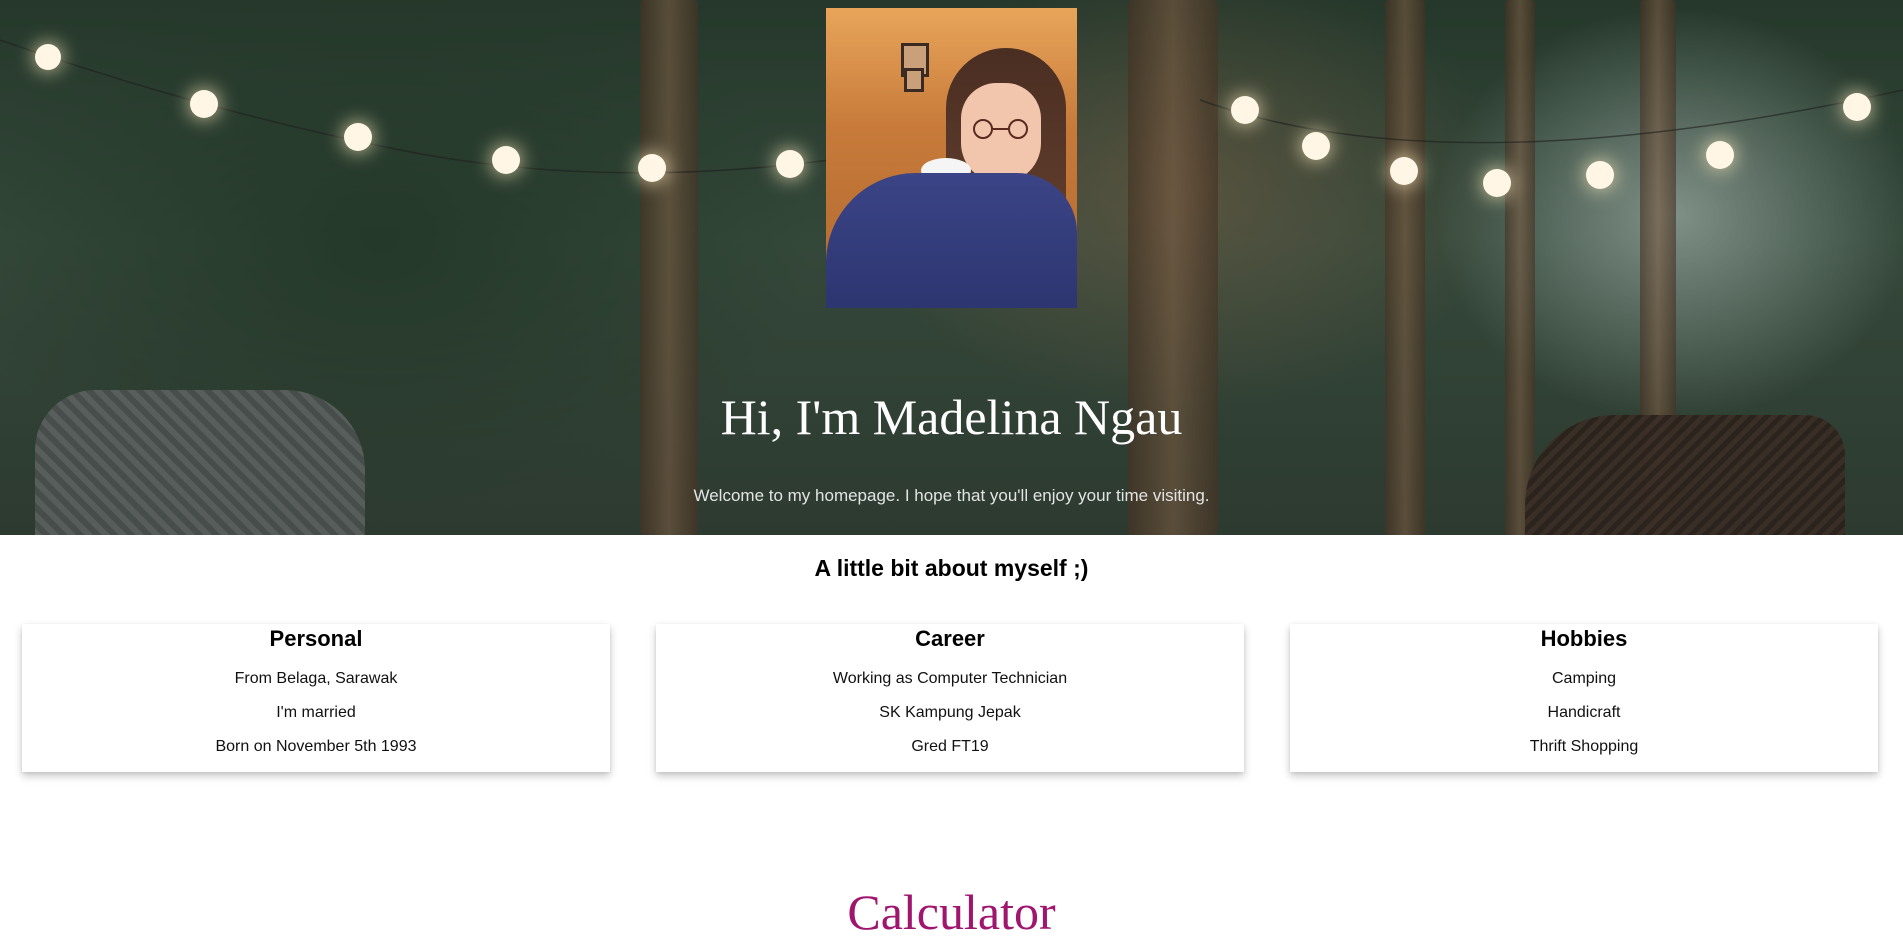 Image resolution: width=1903 pixels, height=942 pixels. I want to click on card-items: Camping Handicraft Thrift Shopping, so click(1584, 708).